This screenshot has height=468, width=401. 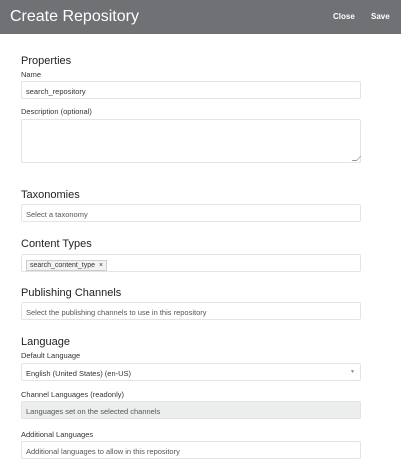 What do you see at coordinates (72, 394) in the screenshot?
I see `channel-languages-label: Channel Languages (readonly)` at bounding box center [72, 394].